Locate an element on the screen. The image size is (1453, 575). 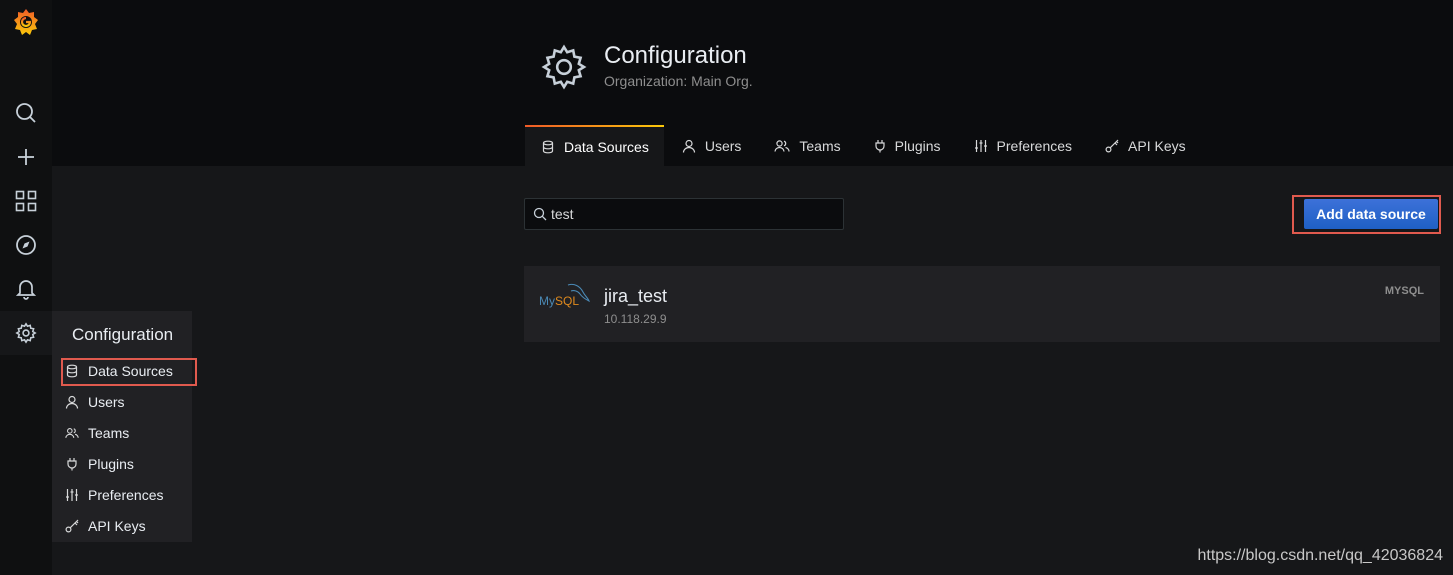
flyout-item-teams: Teams is located at coordinates (97, 433).